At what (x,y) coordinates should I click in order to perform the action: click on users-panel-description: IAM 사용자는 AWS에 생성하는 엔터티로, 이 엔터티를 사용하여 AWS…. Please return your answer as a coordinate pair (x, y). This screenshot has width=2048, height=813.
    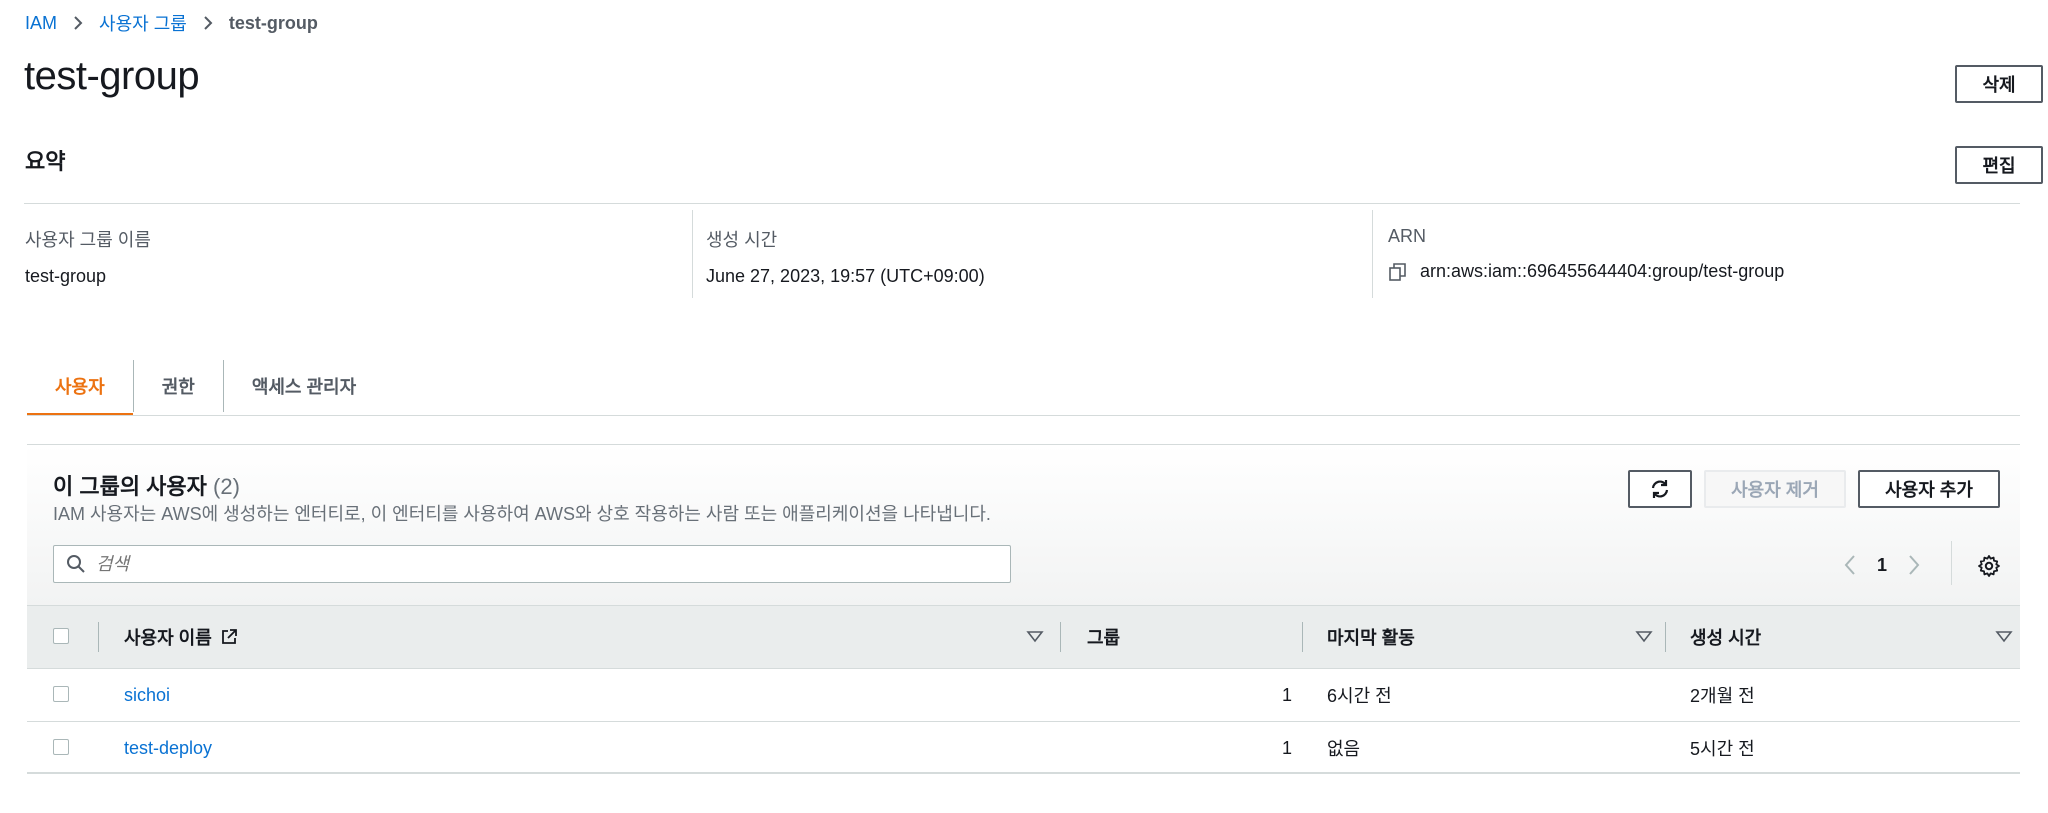
    Looking at the image, I should click on (522, 514).